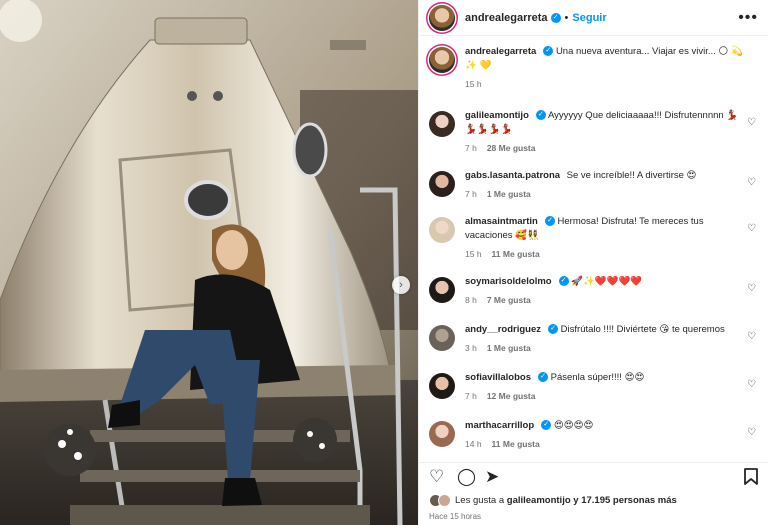 The height and width of the screenshot is (525, 768). I want to click on comment-item: marthacarrillop ✓ 😍😍😍😍 14 h 11 Me gusta ♡, so click(593, 435).